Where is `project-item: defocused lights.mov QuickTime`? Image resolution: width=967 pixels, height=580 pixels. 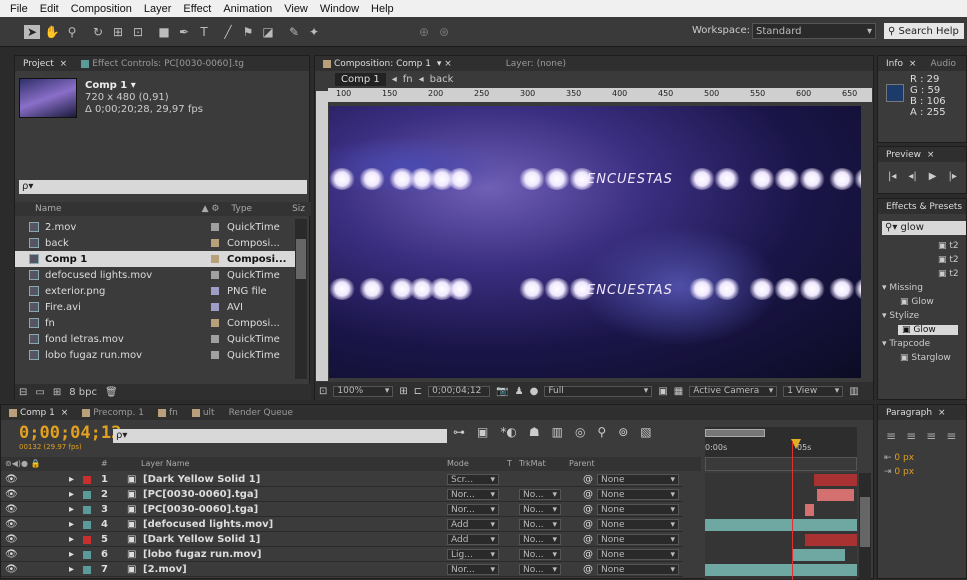 project-item: defocused lights.mov QuickTime is located at coordinates (160, 275).